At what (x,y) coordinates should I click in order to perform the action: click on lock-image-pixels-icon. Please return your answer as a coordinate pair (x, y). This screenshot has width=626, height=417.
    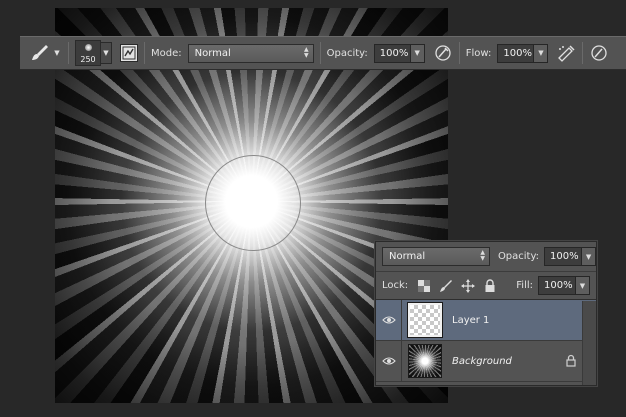
    Looking at the image, I should click on (446, 286).